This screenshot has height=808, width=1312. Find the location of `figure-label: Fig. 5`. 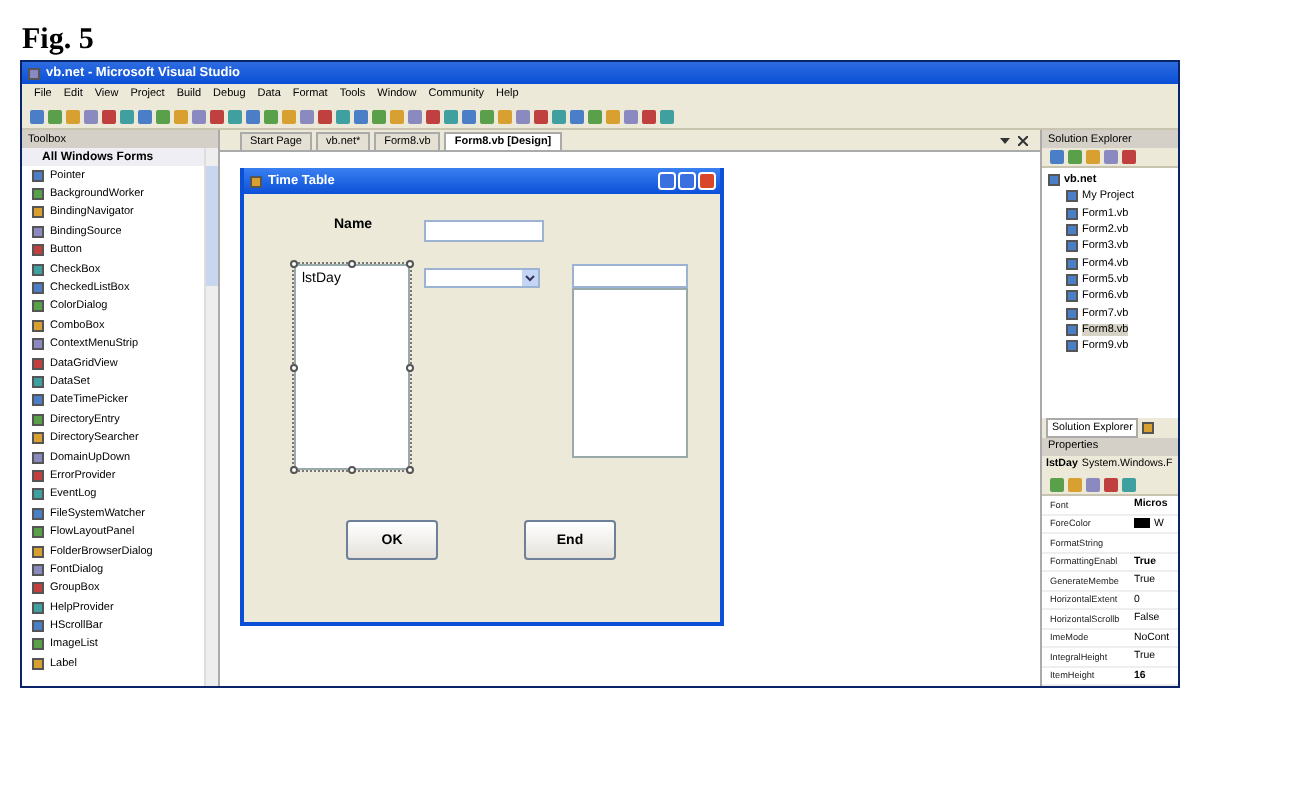

figure-label: Fig. 5 is located at coordinates (58, 41).